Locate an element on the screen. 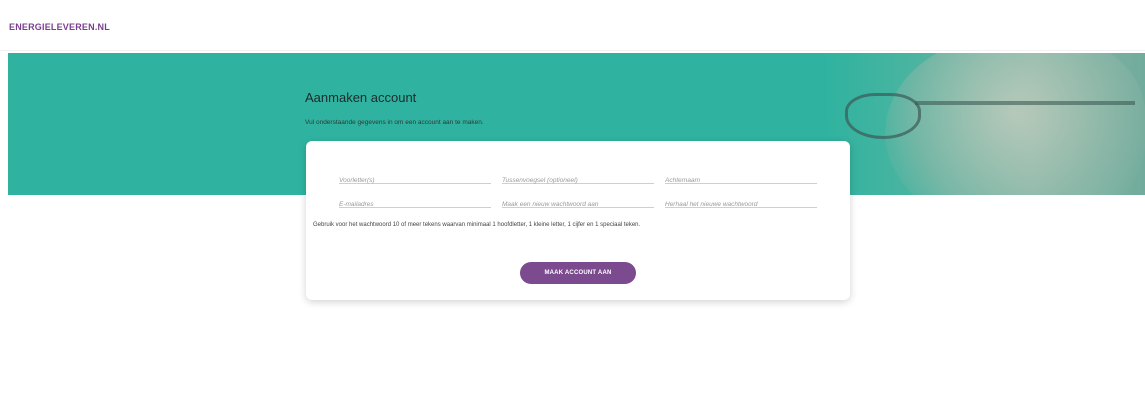 The image size is (1145, 418). initials-field is located at coordinates (415, 178).